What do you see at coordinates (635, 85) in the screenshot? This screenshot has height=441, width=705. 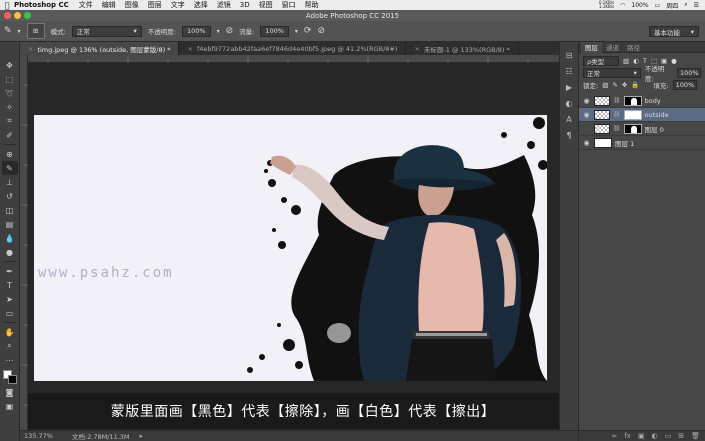 I see `lock-all-icon: 🔒` at bounding box center [635, 85].